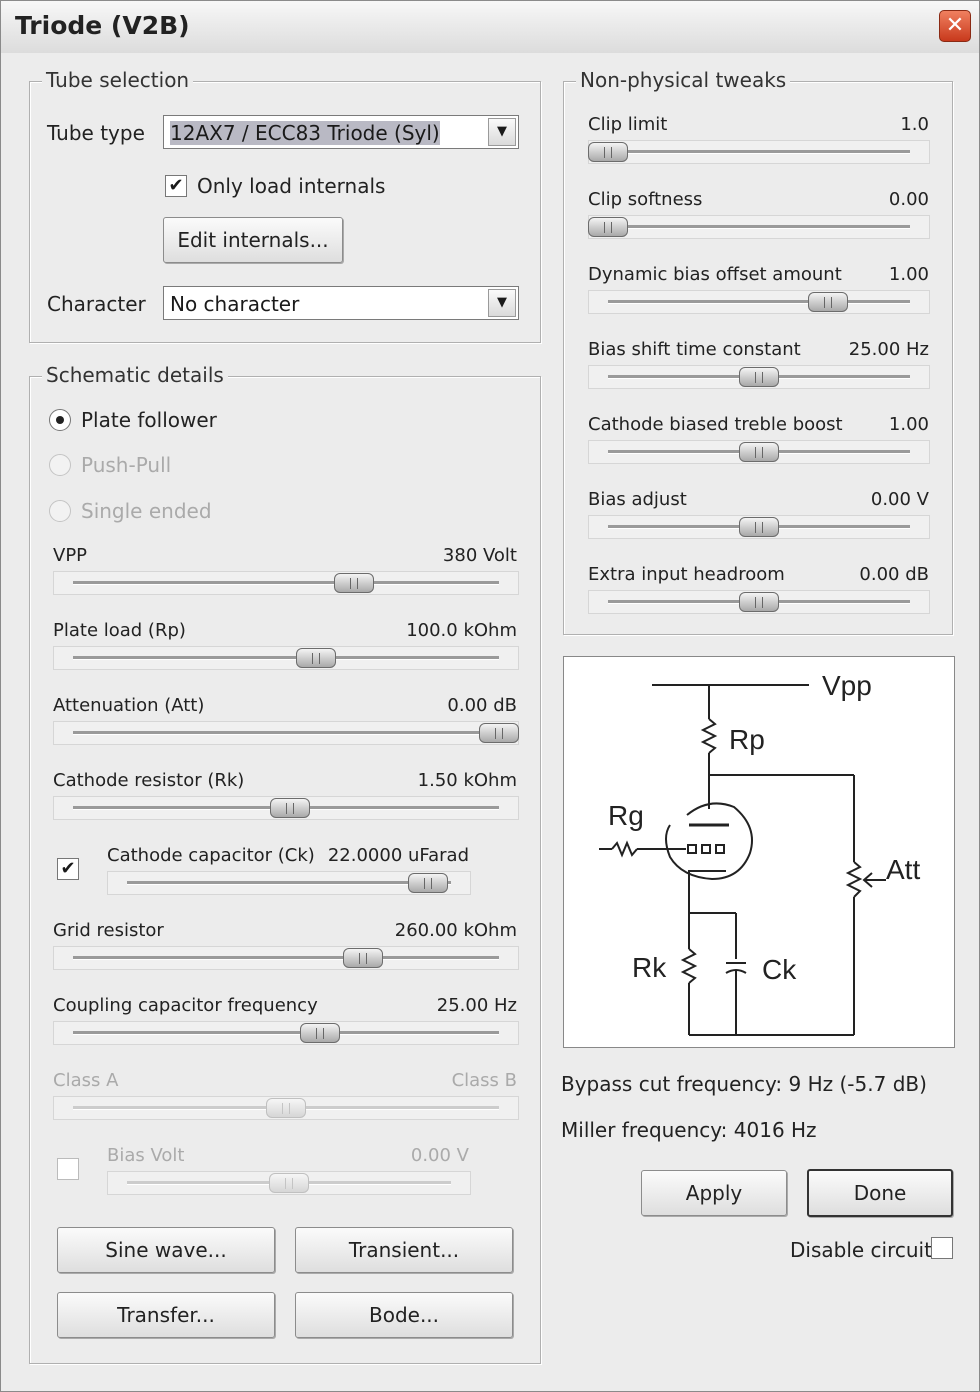 The height and width of the screenshot is (1392, 980). What do you see at coordinates (305, 133) in the screenshot?
I see `tube-type-value: 12AX7 / ECC83 Triode (Syl)` at bounding box center [305, 133].